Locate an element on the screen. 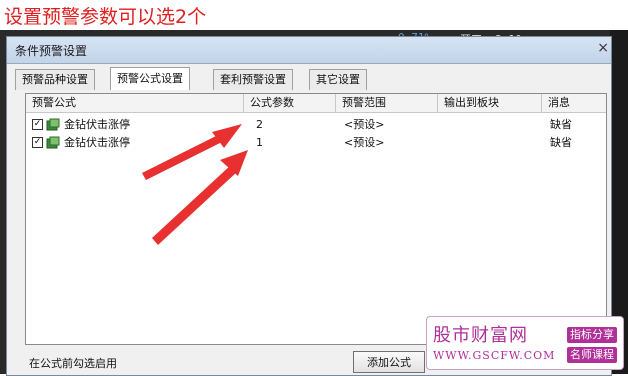 This screenshot has height=376, width=628. add-formula-button: 添加公式 is located at coordinates (389, 362).